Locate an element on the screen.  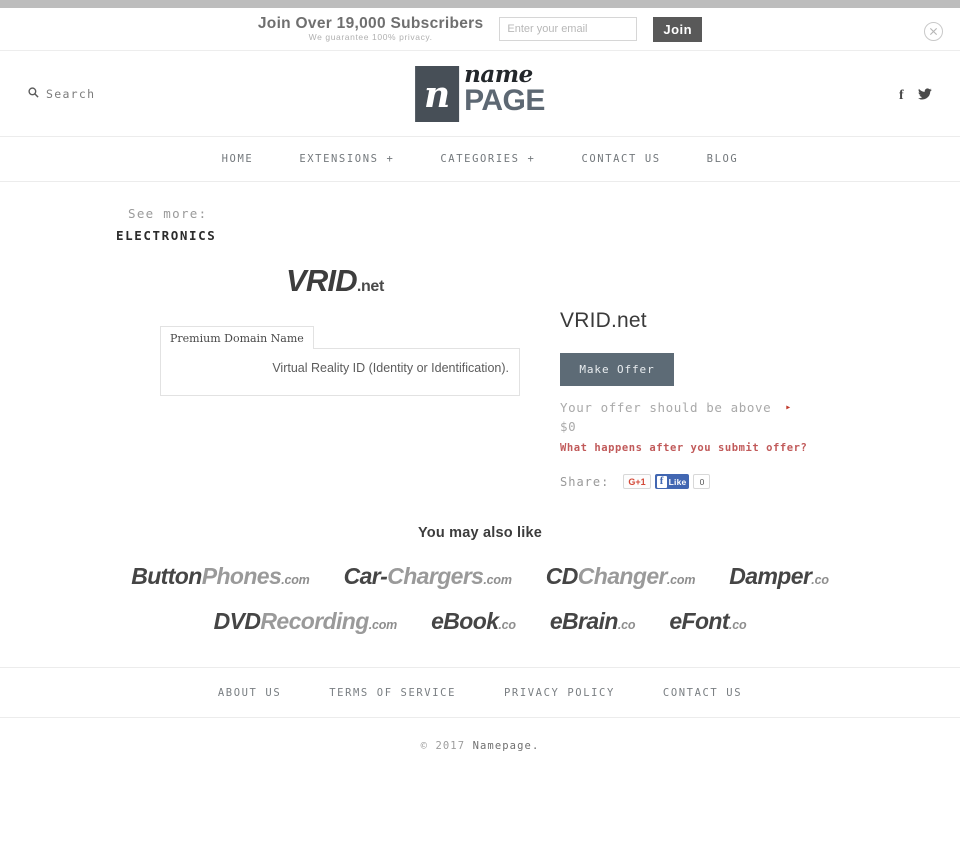
domain-logo-tld: .net is located at coordinates (370, 286).